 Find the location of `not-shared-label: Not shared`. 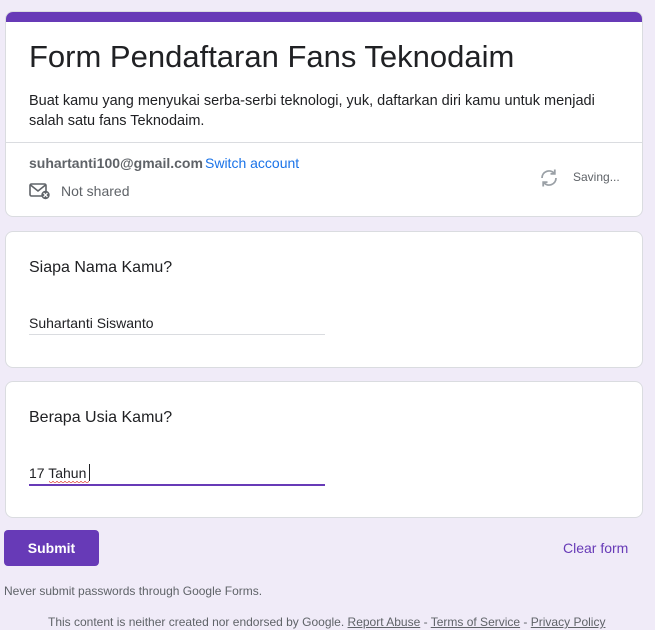

not-shared-label: Not shared is located at coordinates (95, 191).